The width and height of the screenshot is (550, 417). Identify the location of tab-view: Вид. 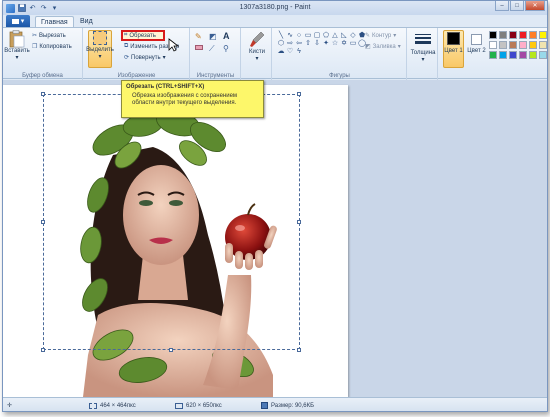
(86, 21).